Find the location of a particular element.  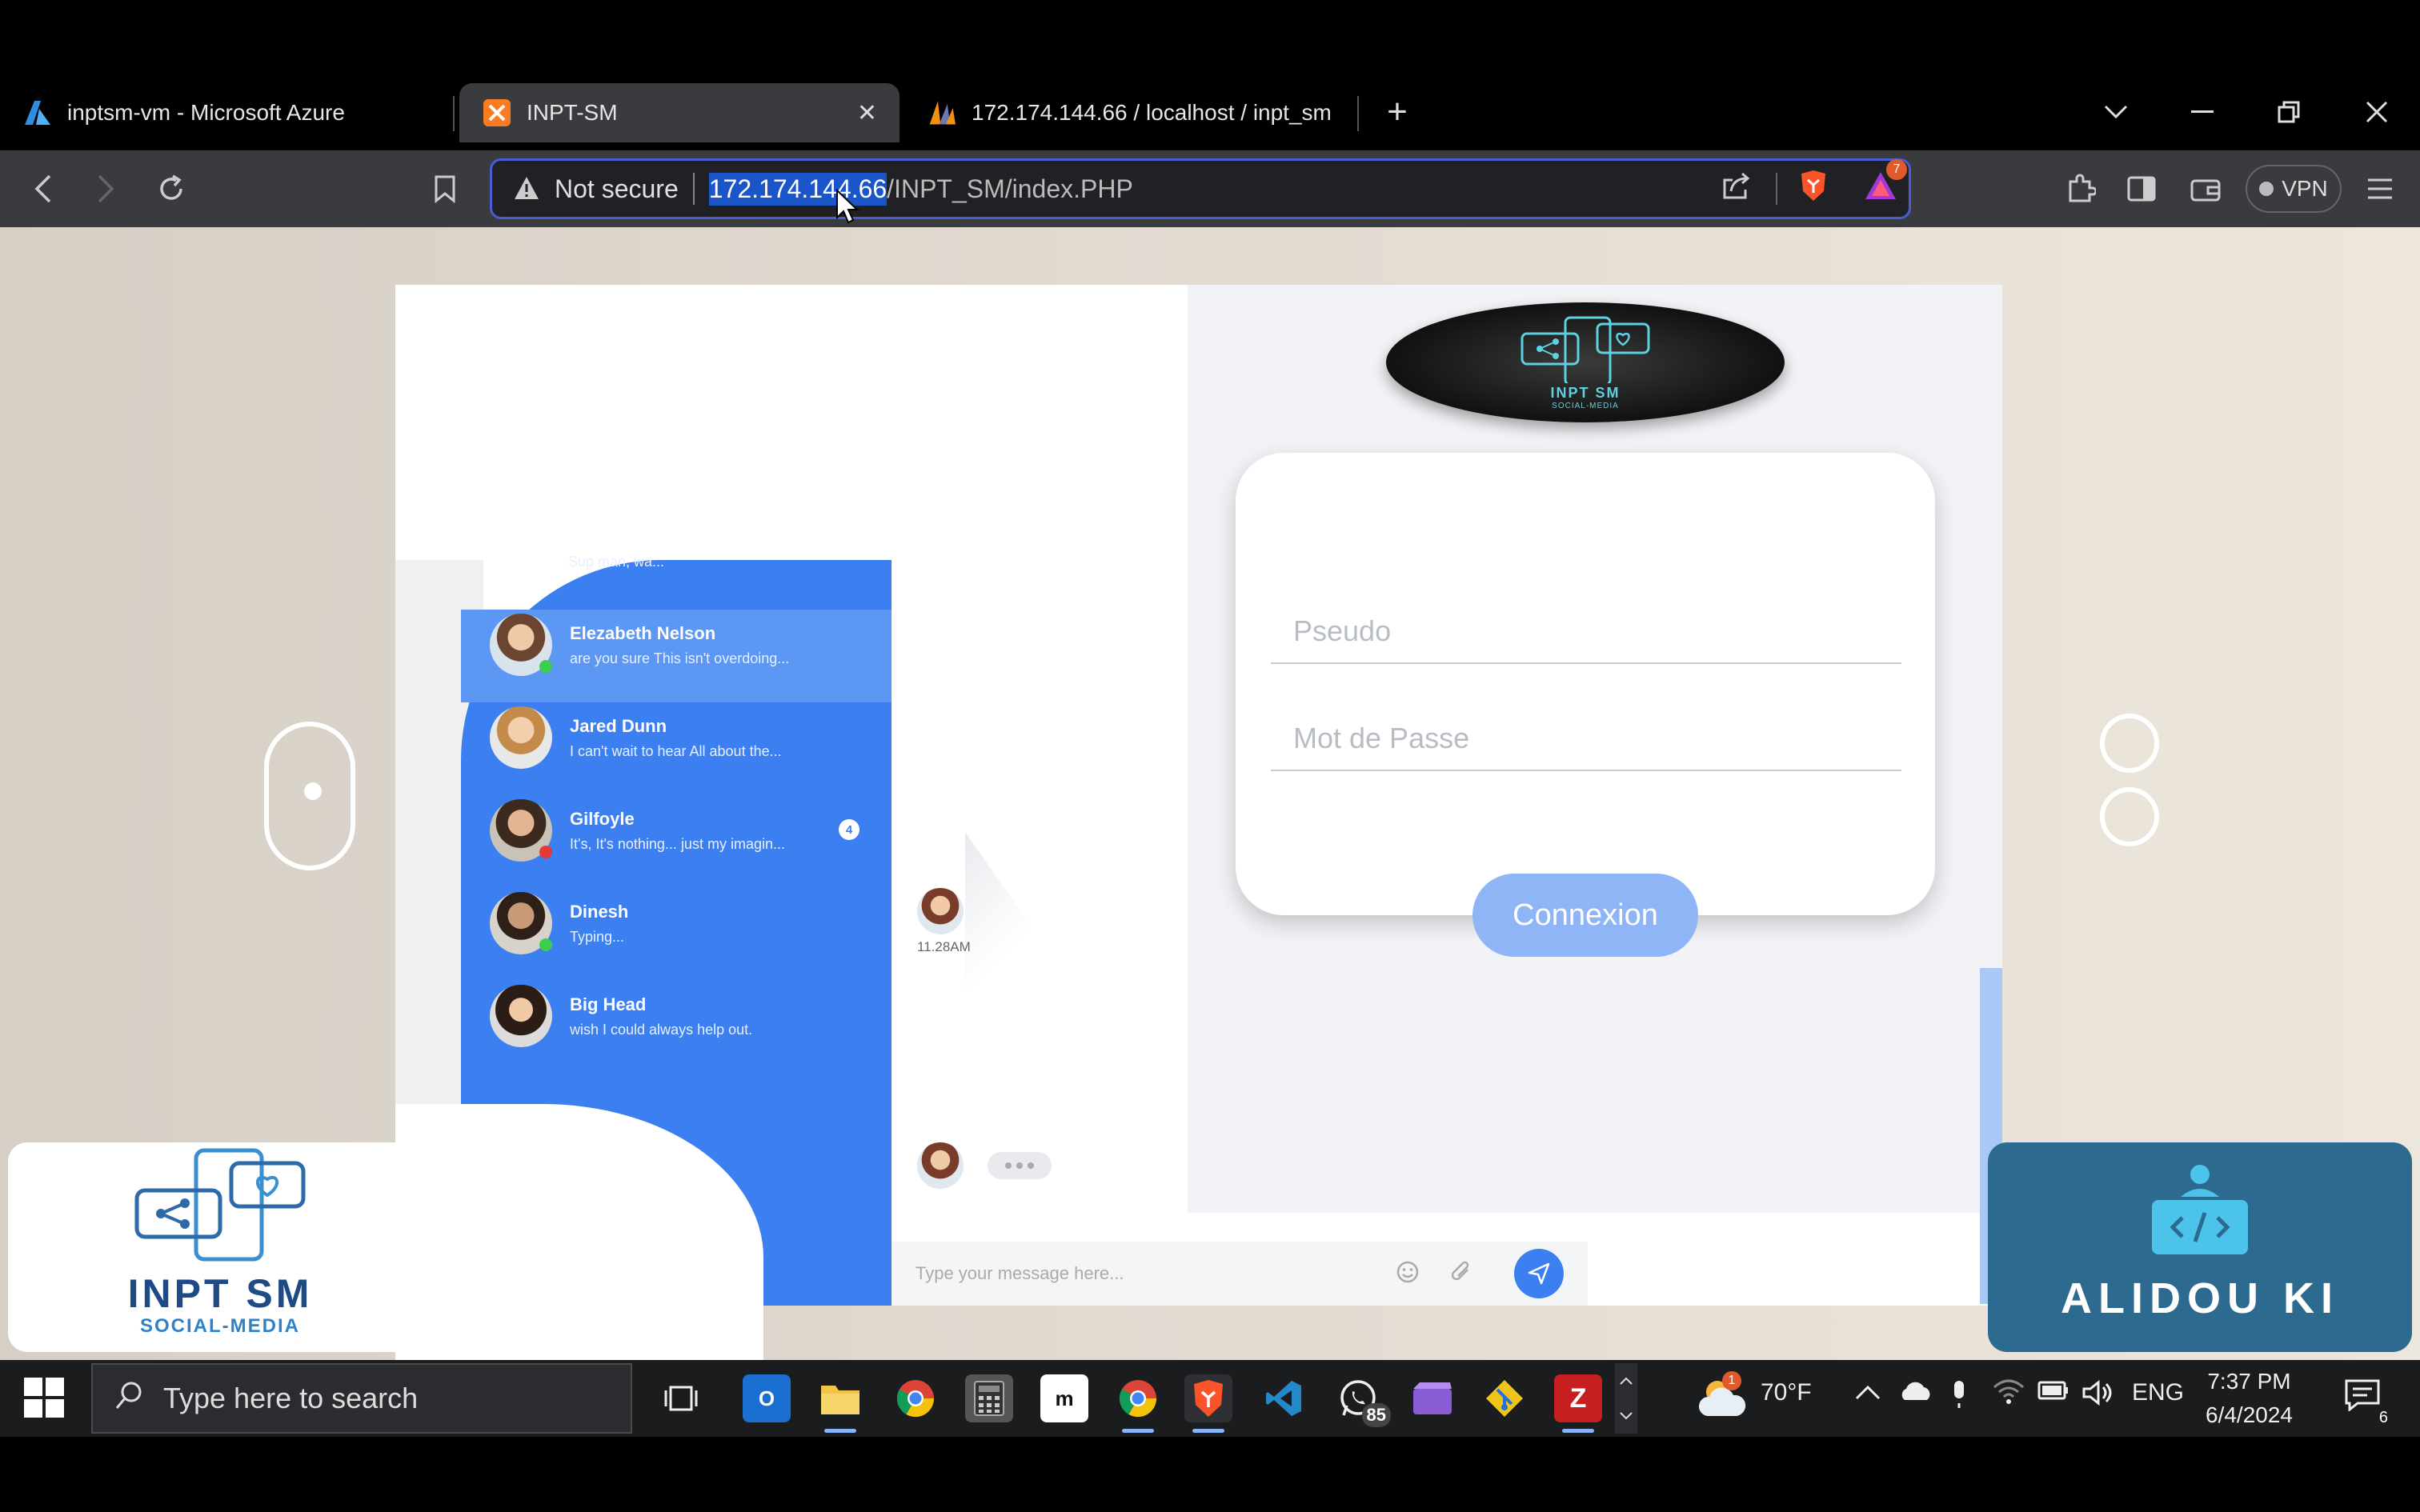

vpn-button: VPN is located at coordinates (2294, 189).